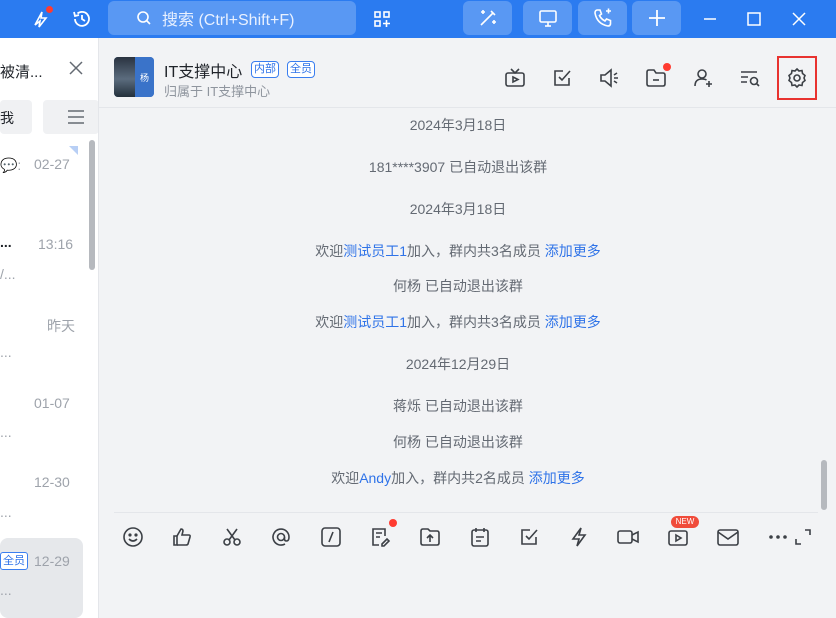  I want to click on announcement-icon, so click(609, 78).